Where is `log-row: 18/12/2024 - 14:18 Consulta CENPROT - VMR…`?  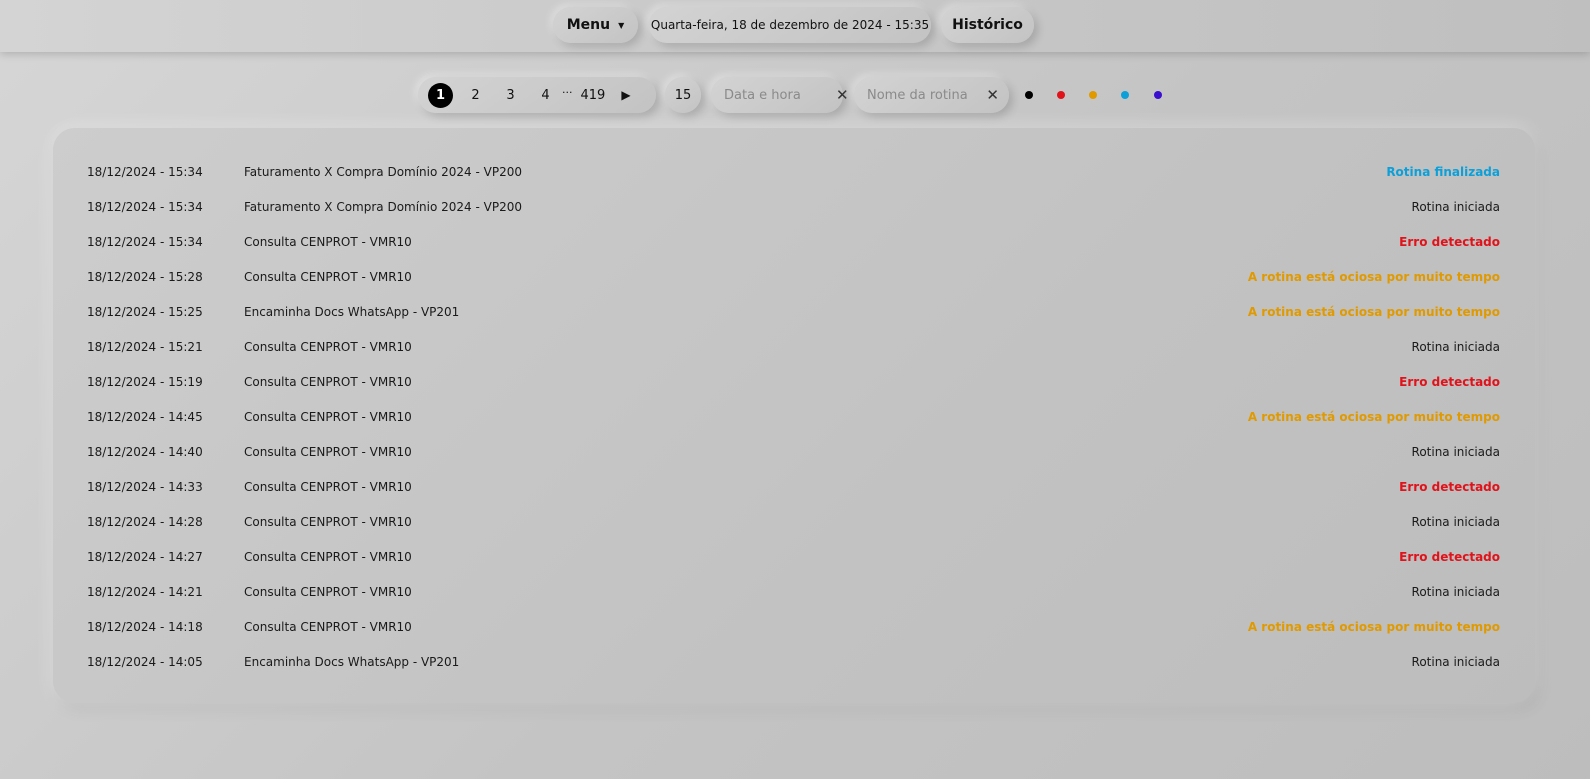 log-row: 18/12/2024 - 14:18 Consulta CENPROT - VMR… is located at coordinates (794, 628).